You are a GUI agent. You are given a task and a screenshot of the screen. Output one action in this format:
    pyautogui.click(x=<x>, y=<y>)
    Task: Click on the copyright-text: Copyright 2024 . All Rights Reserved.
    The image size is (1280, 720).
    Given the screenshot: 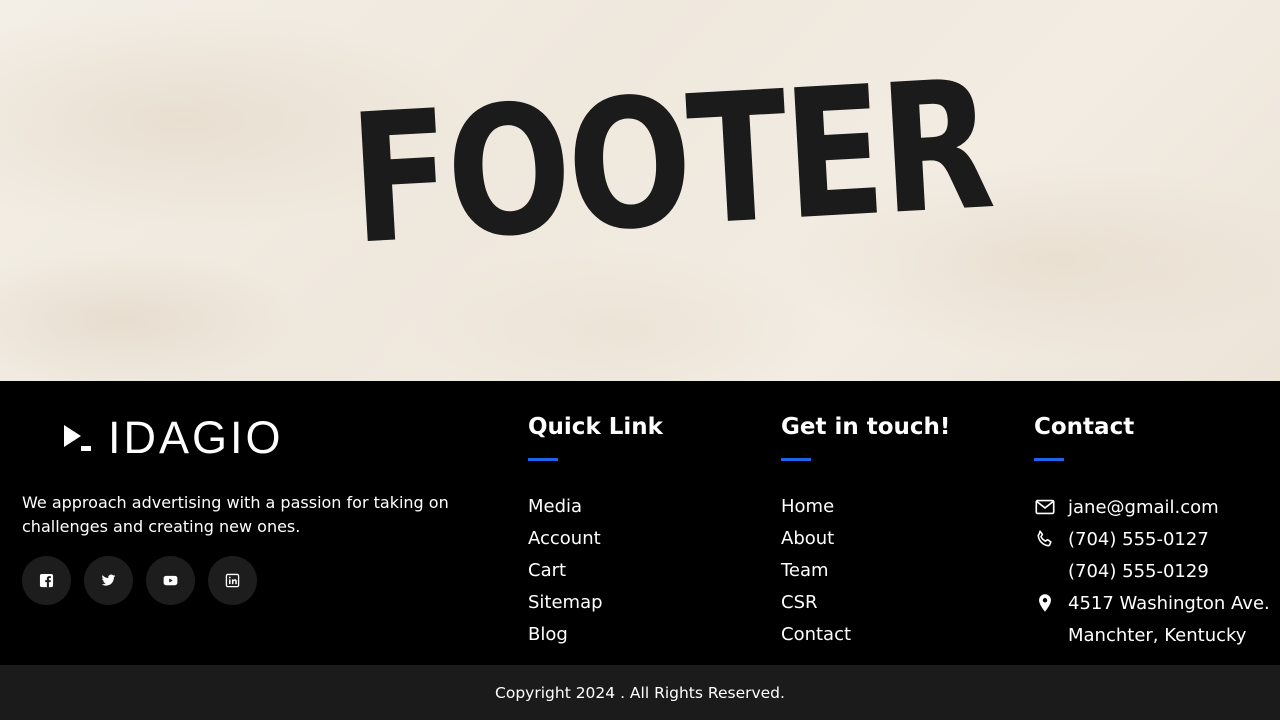 What is the action you would take?
    pyautogui.click(x=640, y=692)
    